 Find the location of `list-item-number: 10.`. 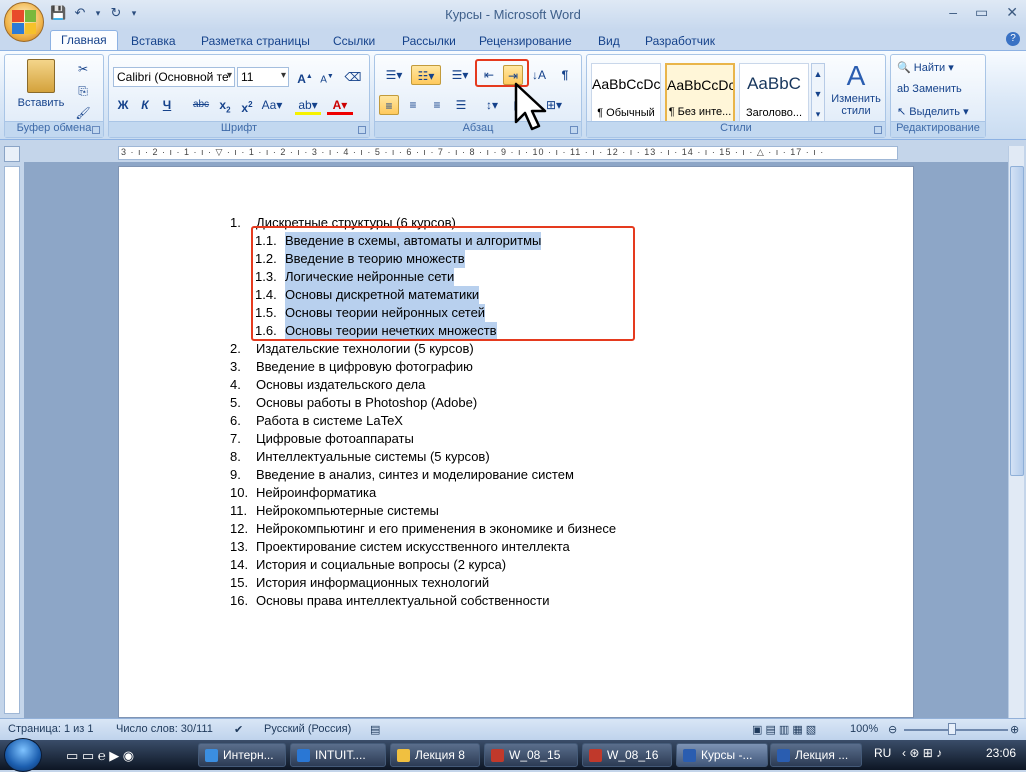

list-item-number: 10. is located at coordinates (239, 492).